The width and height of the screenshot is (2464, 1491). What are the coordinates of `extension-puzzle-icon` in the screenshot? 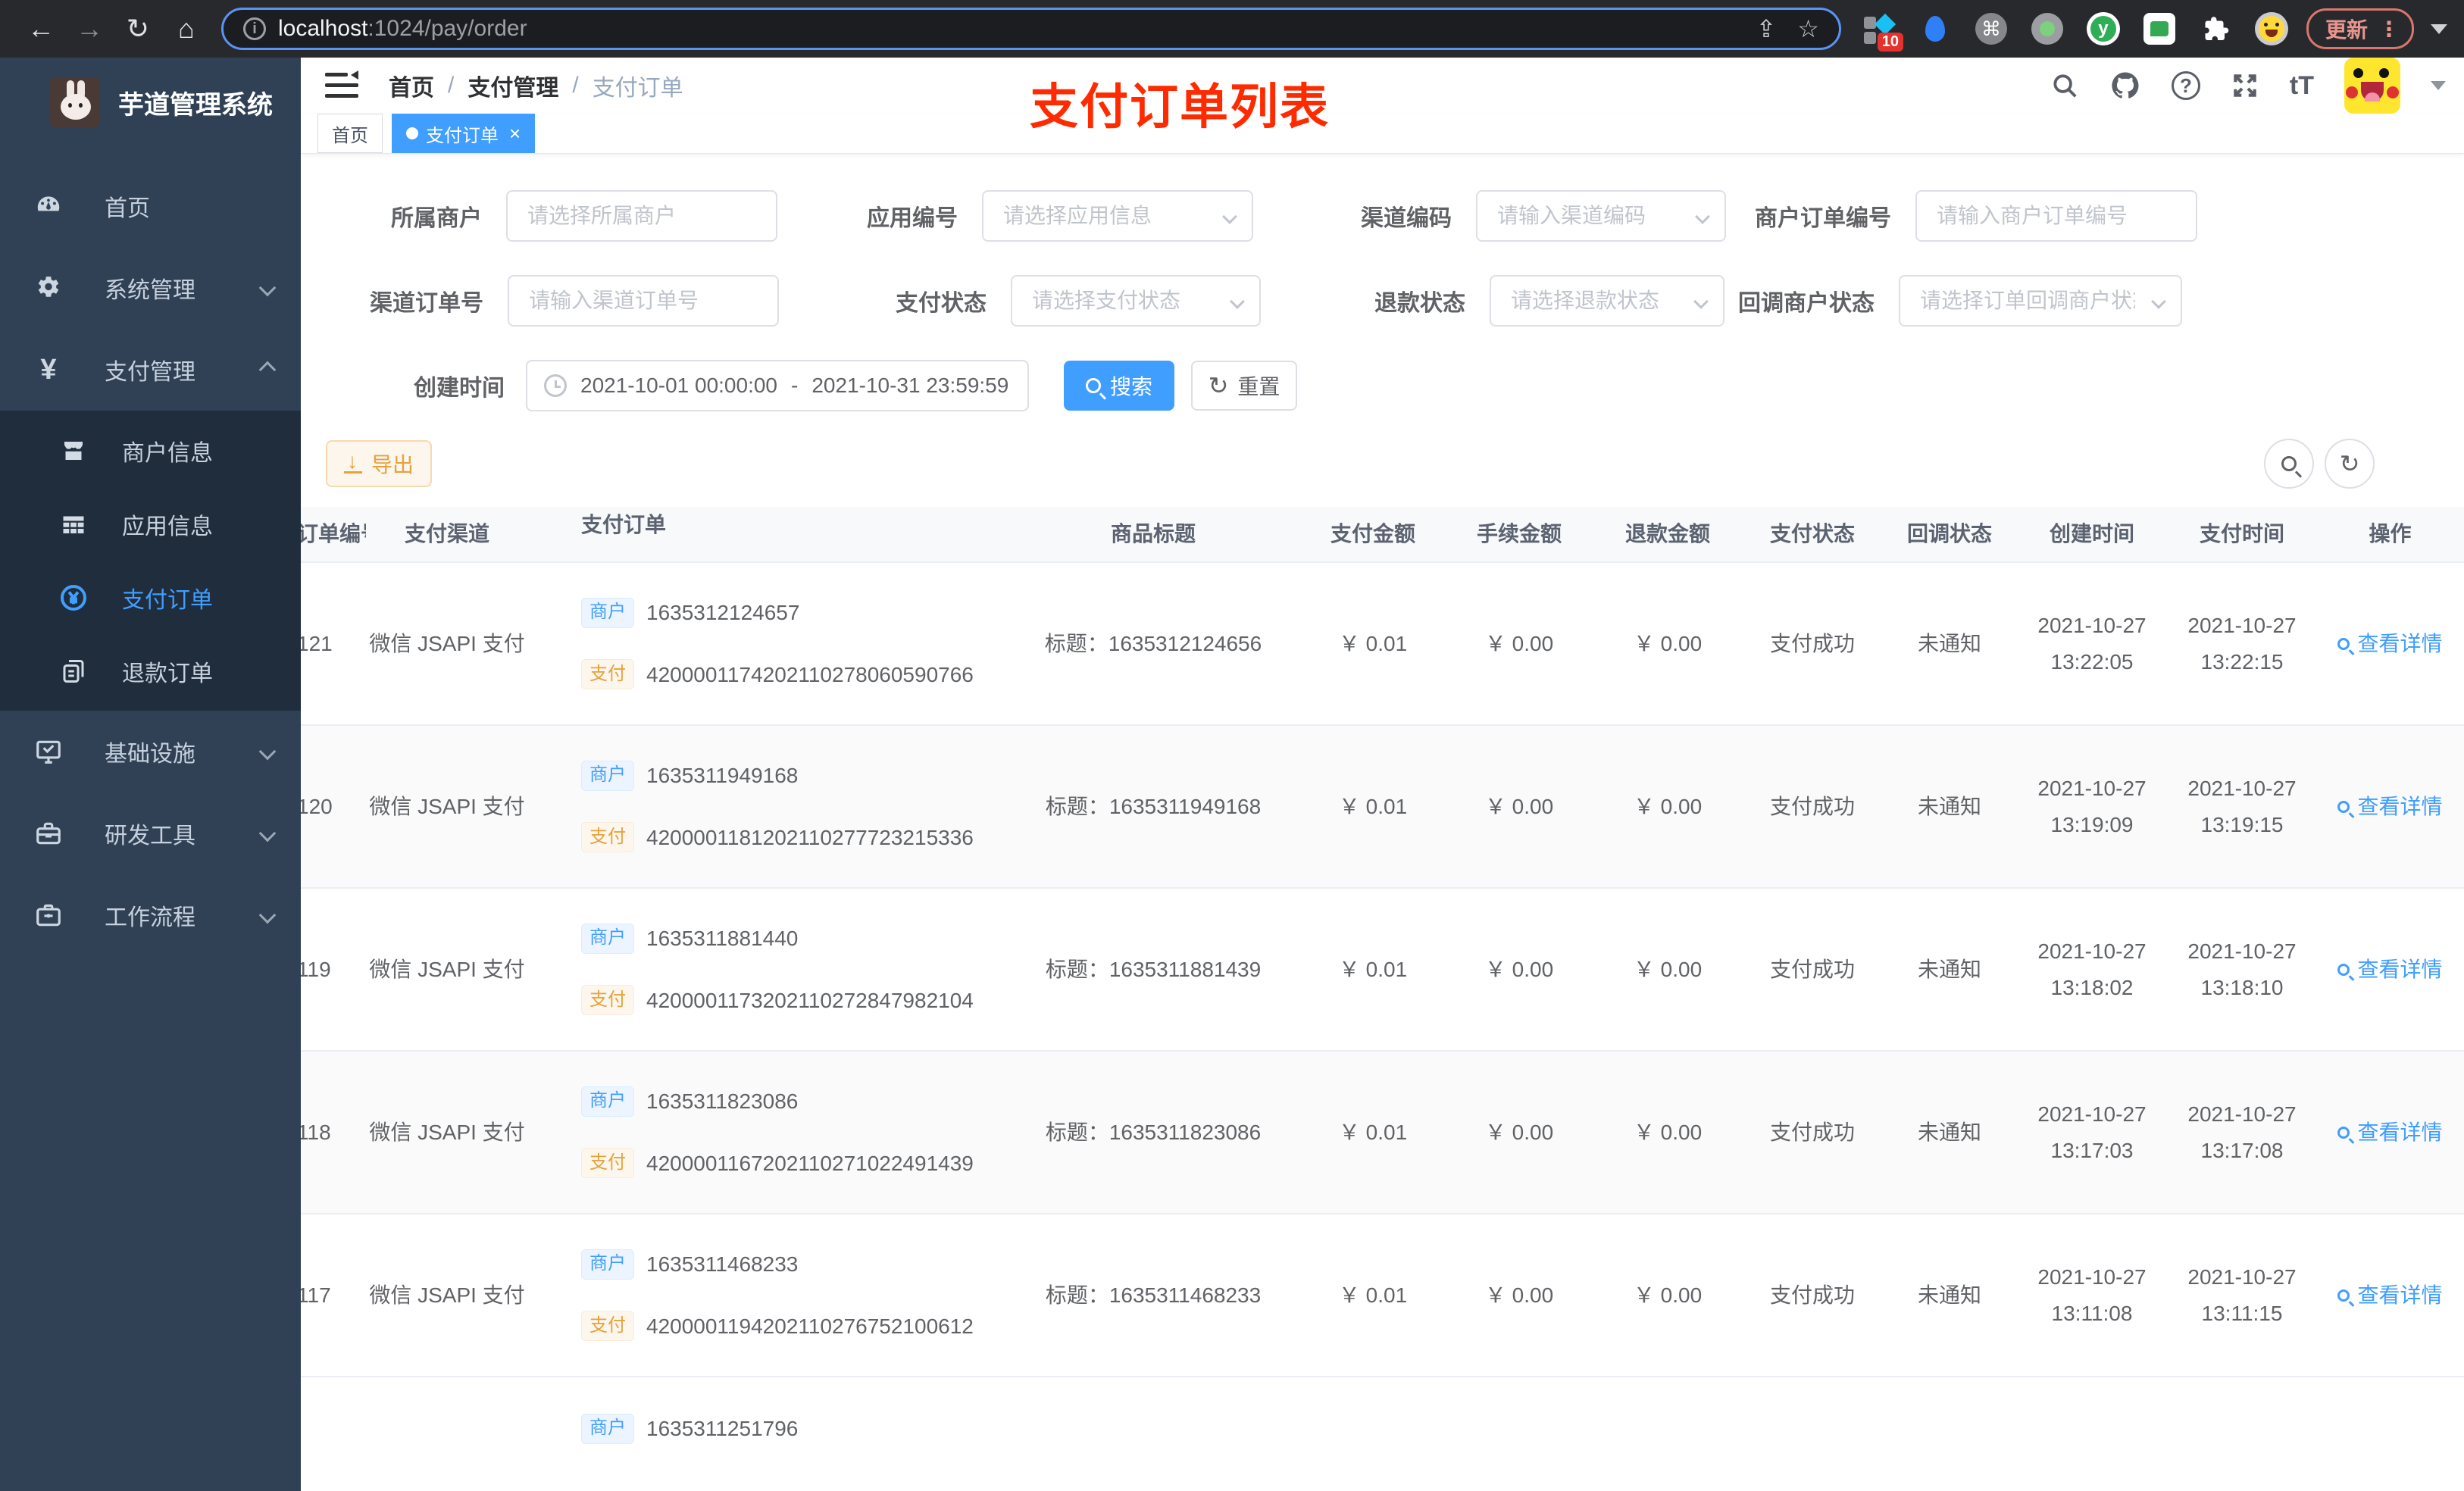 It's located at (2215, 28).